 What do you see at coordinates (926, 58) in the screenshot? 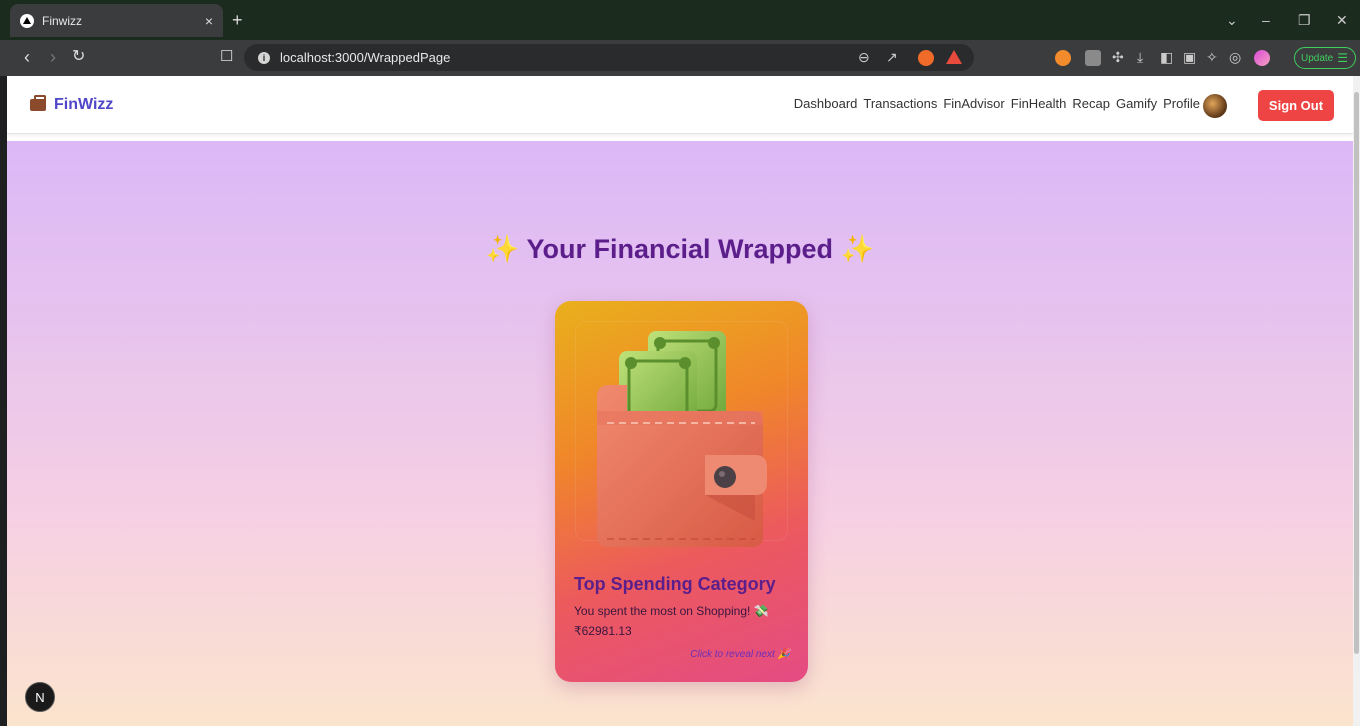
I see `brave-shield-icon` at bounding box center [926, 58].